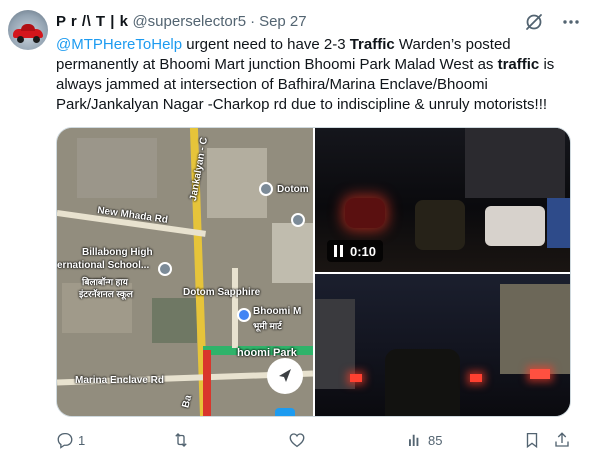 This screenshot has height=465, width=592. I want to click on share-icon, so click(562, 439).